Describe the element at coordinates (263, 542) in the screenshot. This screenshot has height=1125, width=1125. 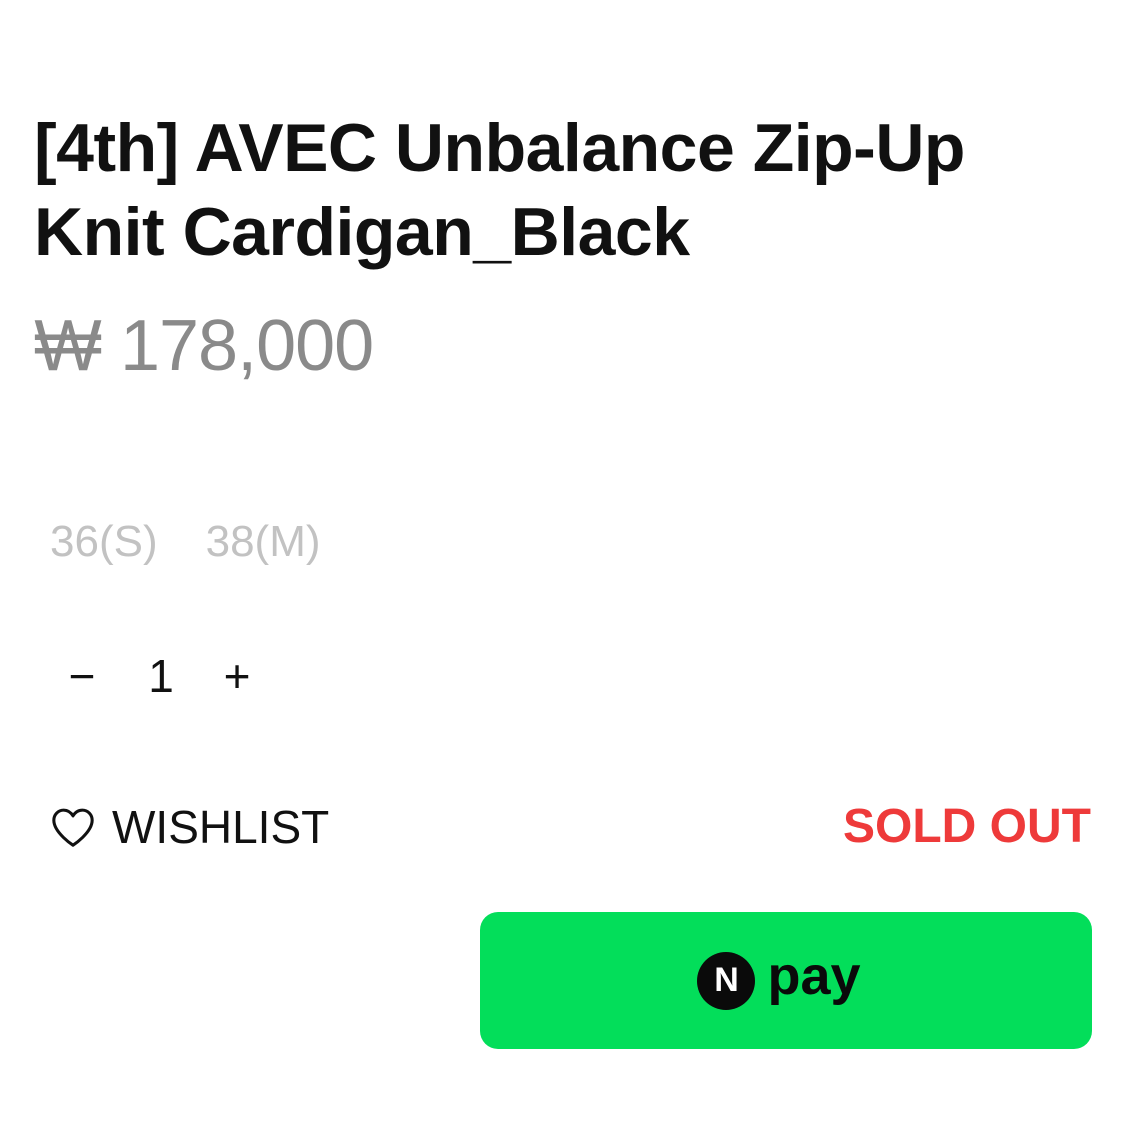
I see `size-option-38m: 38(M)` at that location.